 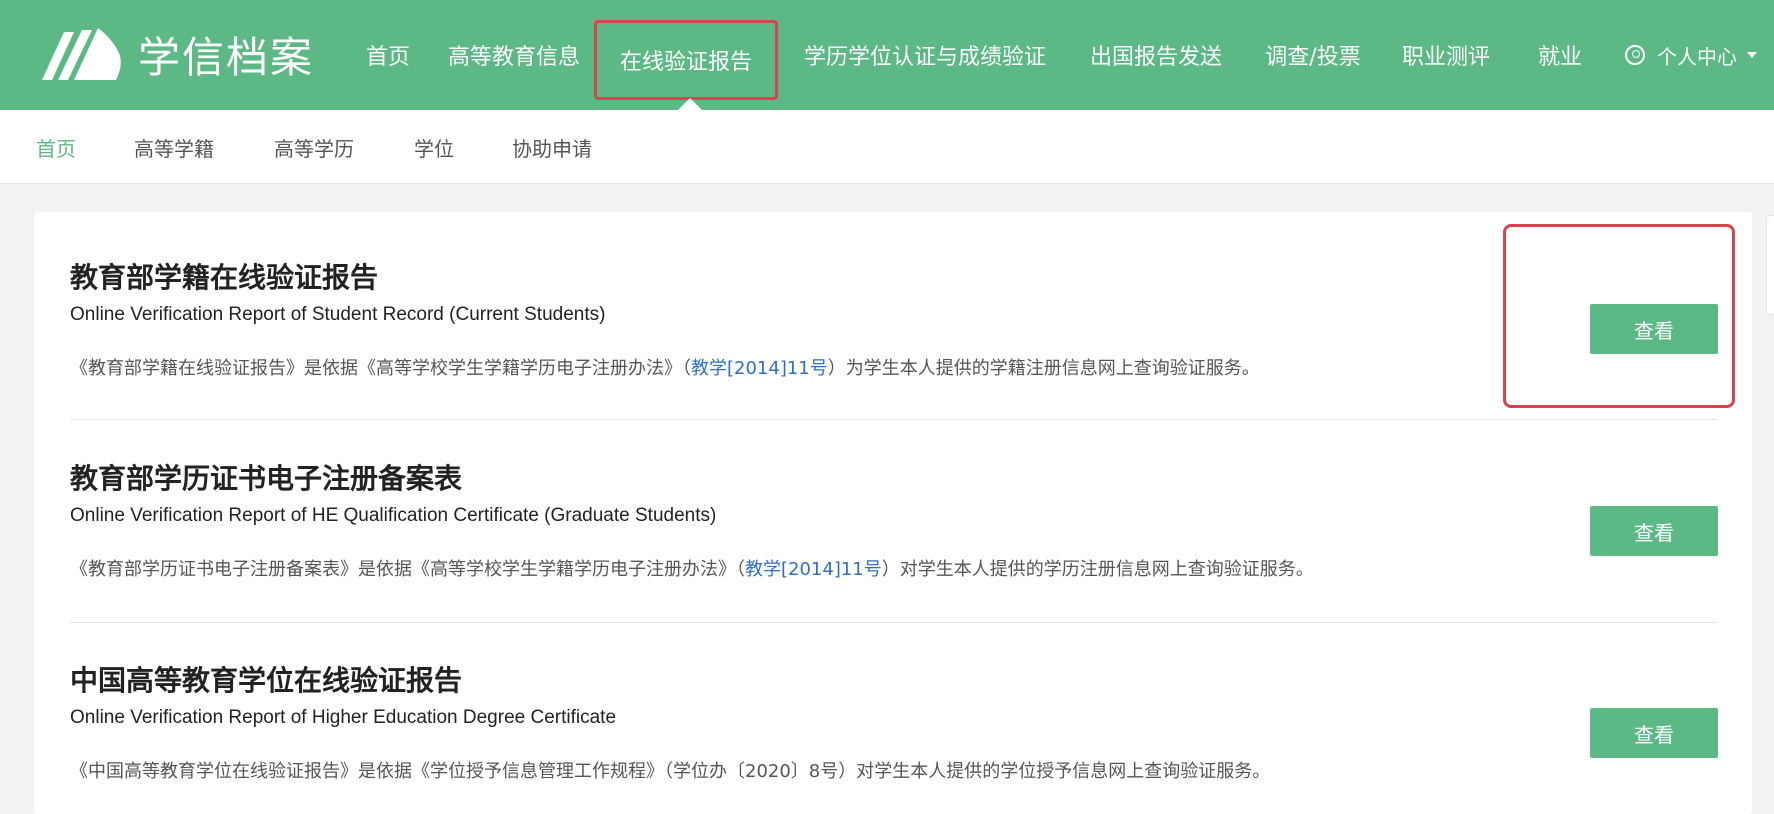 What do you see at coordinates (925, 55) in the screenshot?
I see `nav-degree-certification: 学历学位认证与成绩验证` at bounding box center [925, 55].